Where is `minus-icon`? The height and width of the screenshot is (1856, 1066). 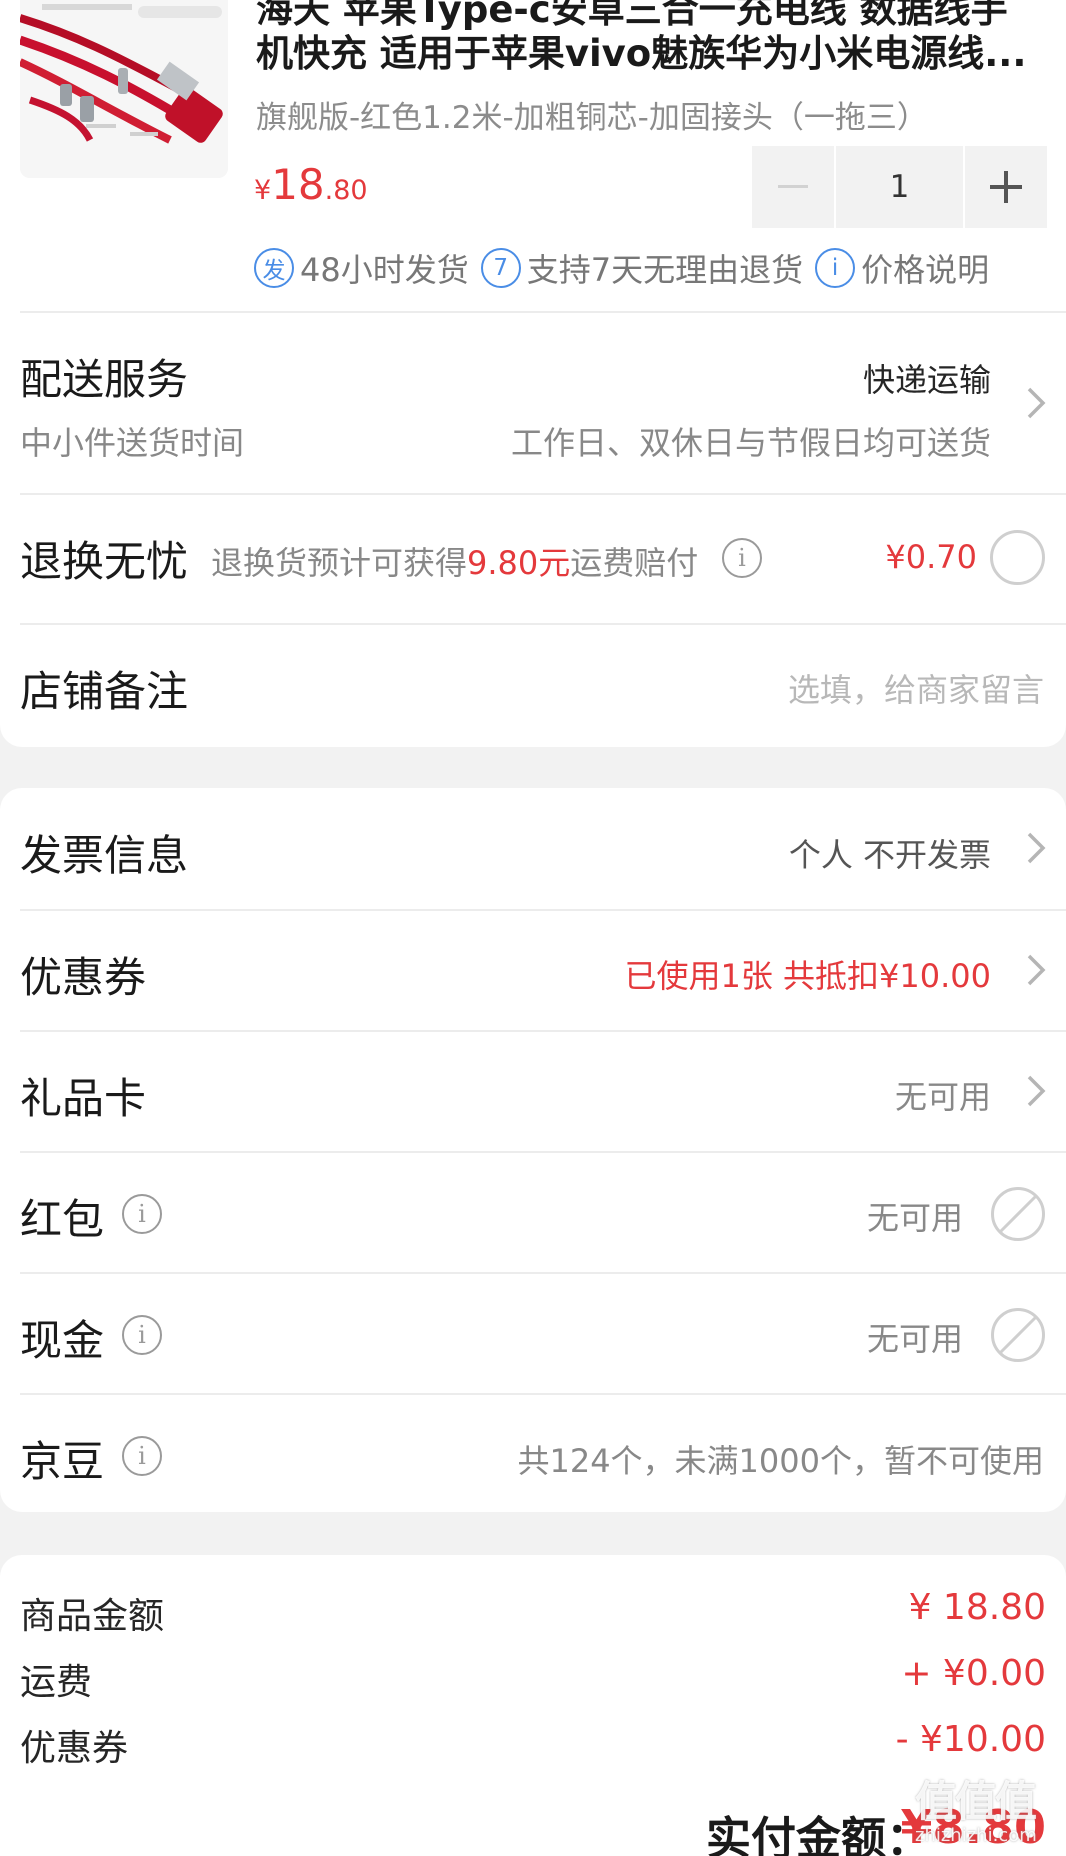
minus-icon is located at coordinates (793, 186).